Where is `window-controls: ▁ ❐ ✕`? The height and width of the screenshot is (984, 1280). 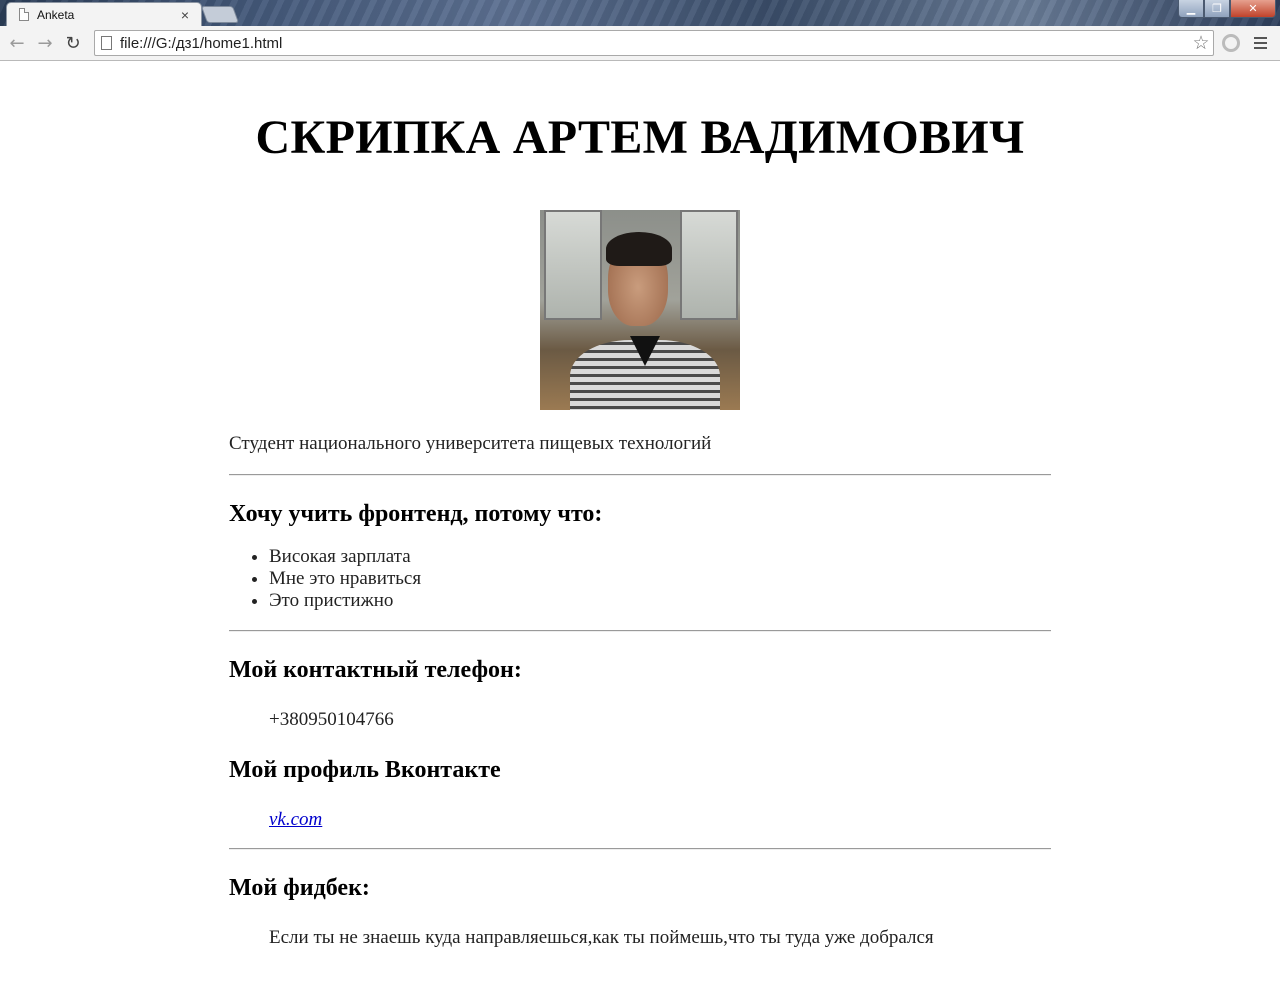 window-controls: ▁ ❐ ✕ is located at coordinates (1227, 9).